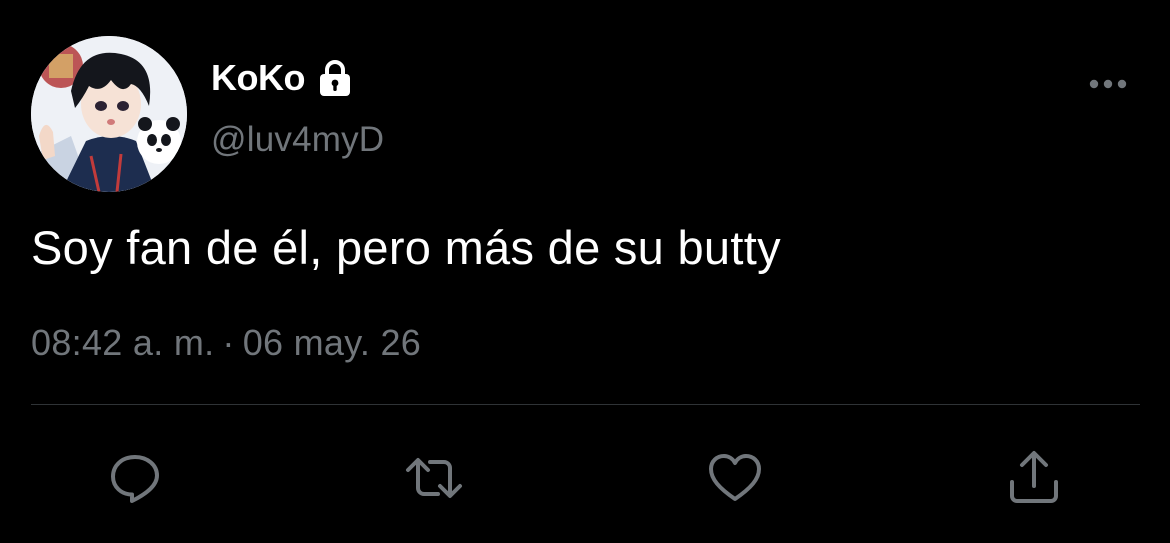 This screenshot has height=543, width=1170. What do you see at coordinates (258, 78) in the screenshot?
I see `display-name: KoKo` at bounding box center [258, 78].